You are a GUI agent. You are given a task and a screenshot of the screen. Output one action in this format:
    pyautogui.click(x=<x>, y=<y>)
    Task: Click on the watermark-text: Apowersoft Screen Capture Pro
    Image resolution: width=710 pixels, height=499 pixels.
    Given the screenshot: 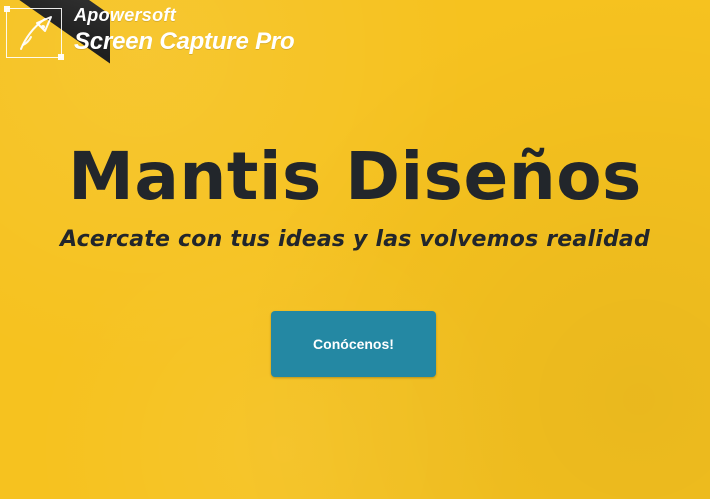 What is the action you would take?
    pyautogui.click(x=184, y=30)
    